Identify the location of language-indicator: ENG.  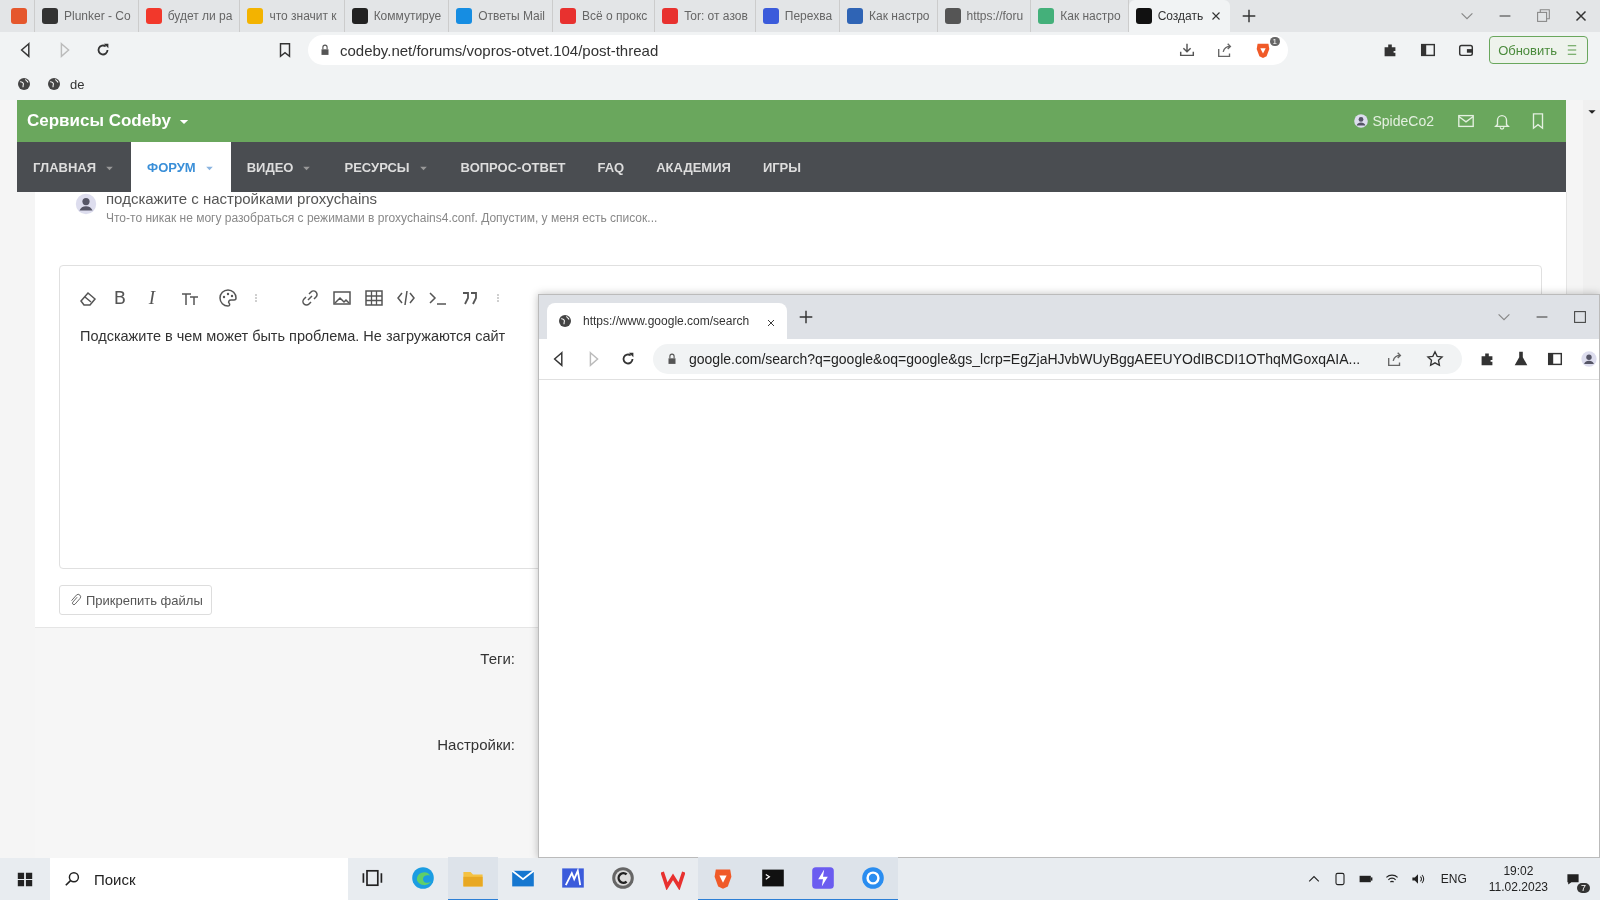
(1453, 879).